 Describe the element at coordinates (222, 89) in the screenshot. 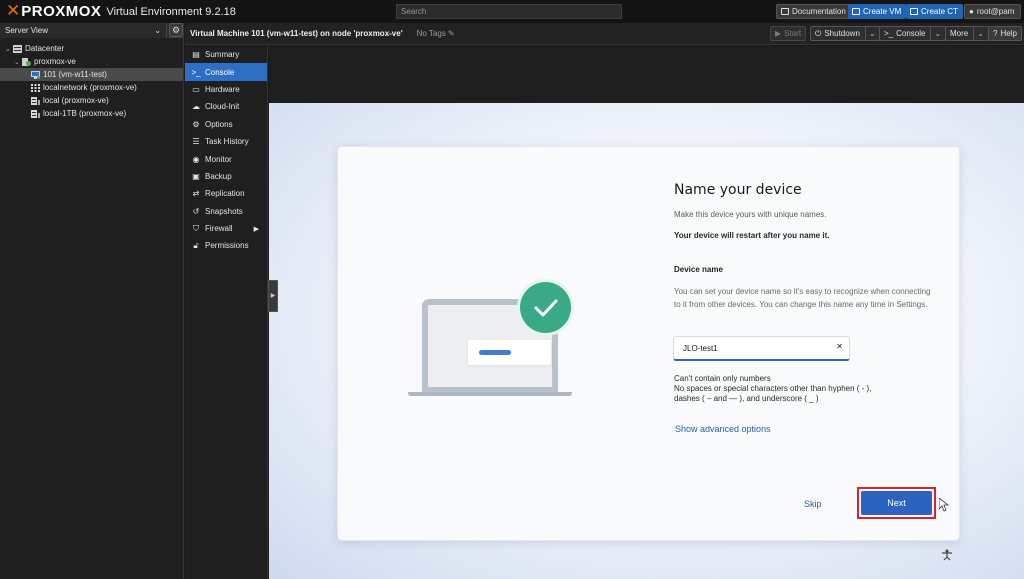

I see `menu-item-label: Hardware` at that location.